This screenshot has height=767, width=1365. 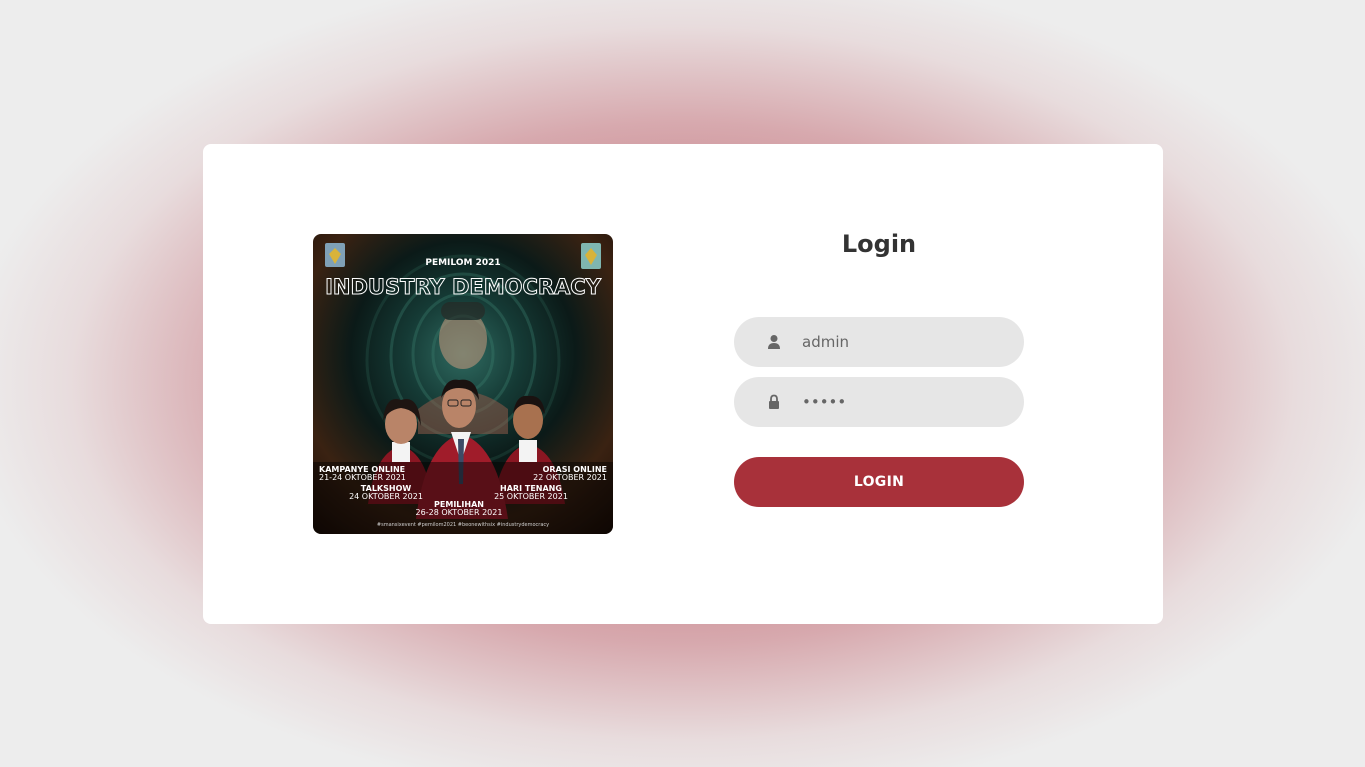 I want to click on user-icon, so click(x=774, y=342).